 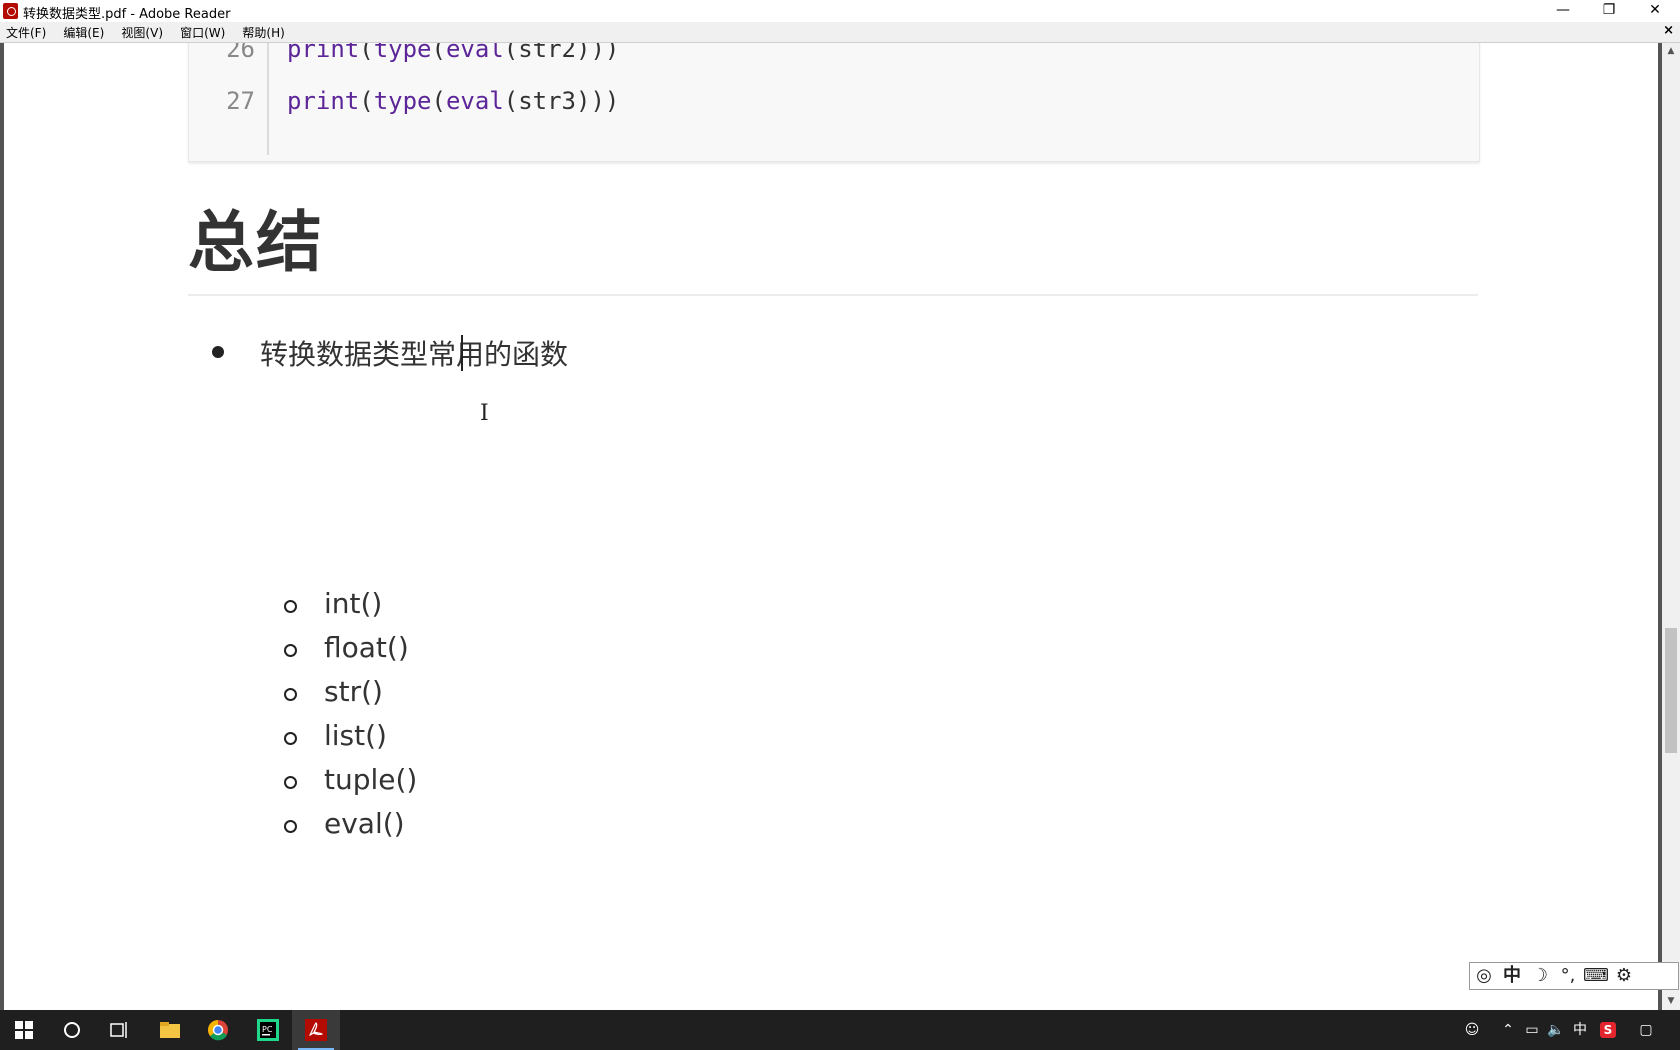 What do you see at coordinates (353, 603) in the screenshot?
I see `list-item-text: int()` at bounding box center [353, 603].